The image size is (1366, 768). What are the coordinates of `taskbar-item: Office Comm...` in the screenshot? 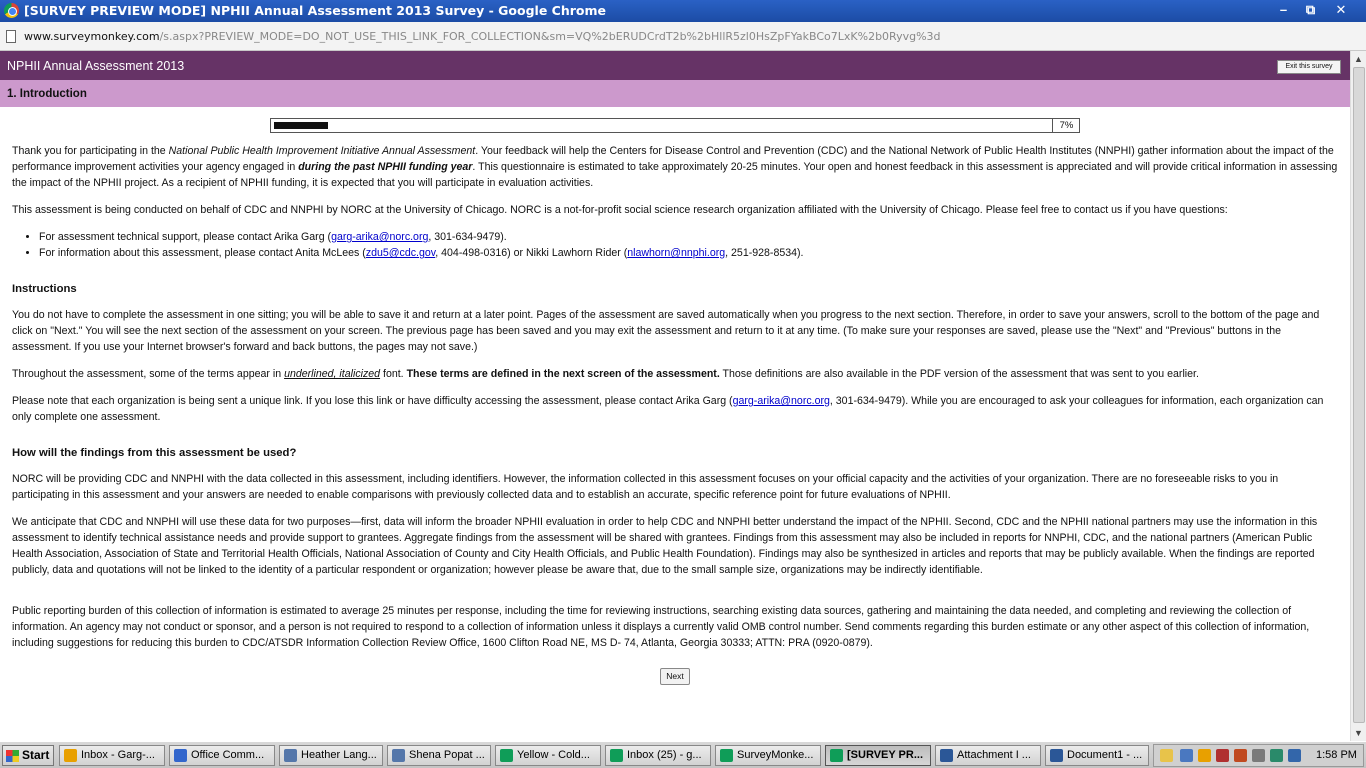 It's located at (222, 755).